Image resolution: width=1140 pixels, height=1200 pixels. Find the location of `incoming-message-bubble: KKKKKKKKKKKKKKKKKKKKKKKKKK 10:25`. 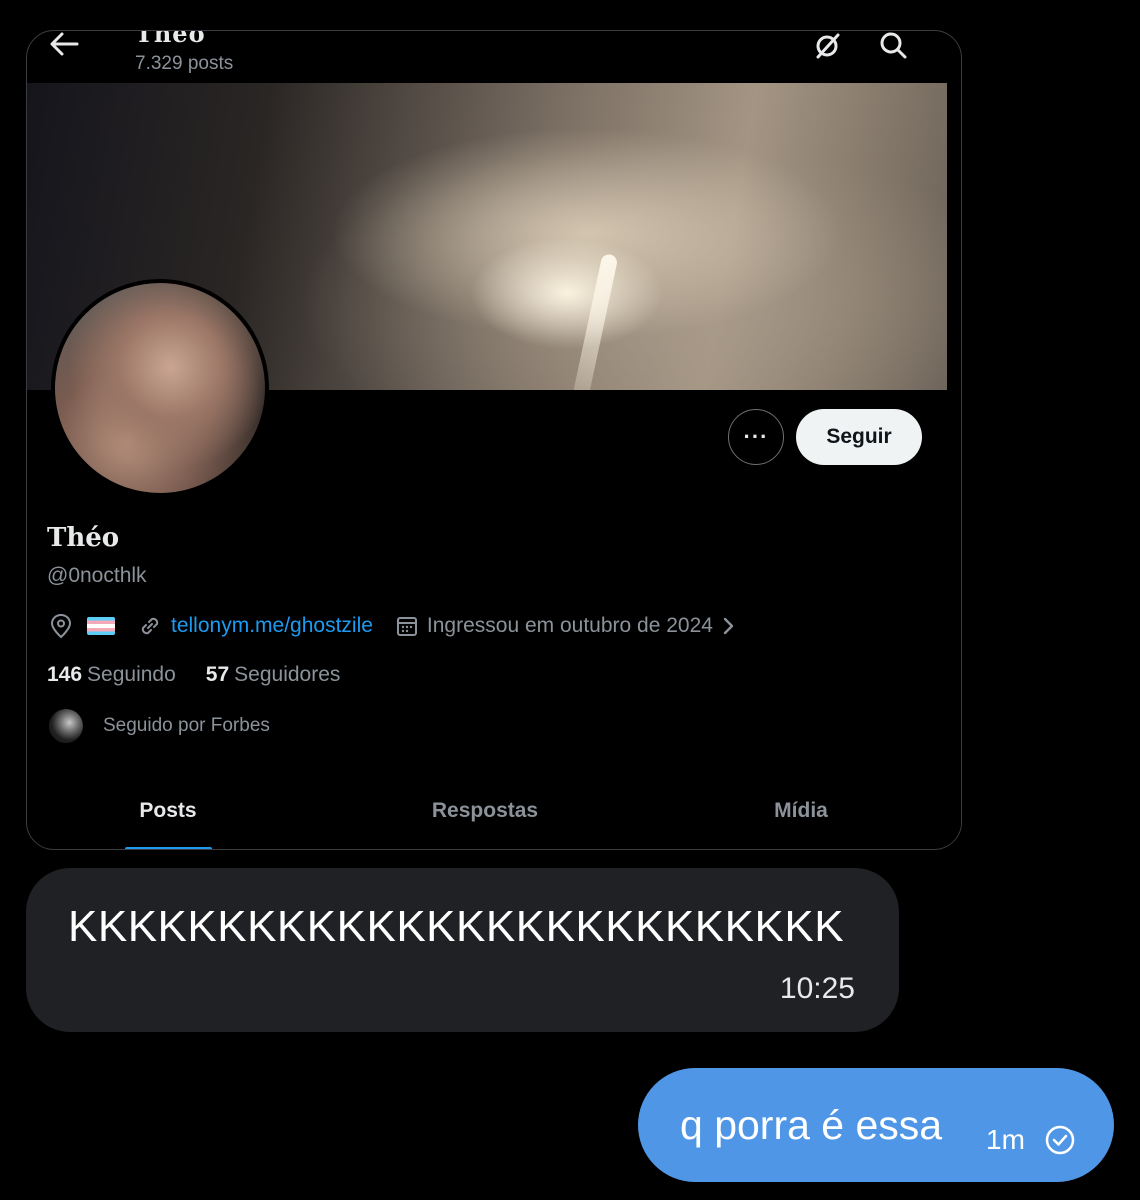

incoming-message-bubble: KKKKKKKKKKKKKKKKKKKKKKKKKK 10:25 is located at coordinates (462, 950).